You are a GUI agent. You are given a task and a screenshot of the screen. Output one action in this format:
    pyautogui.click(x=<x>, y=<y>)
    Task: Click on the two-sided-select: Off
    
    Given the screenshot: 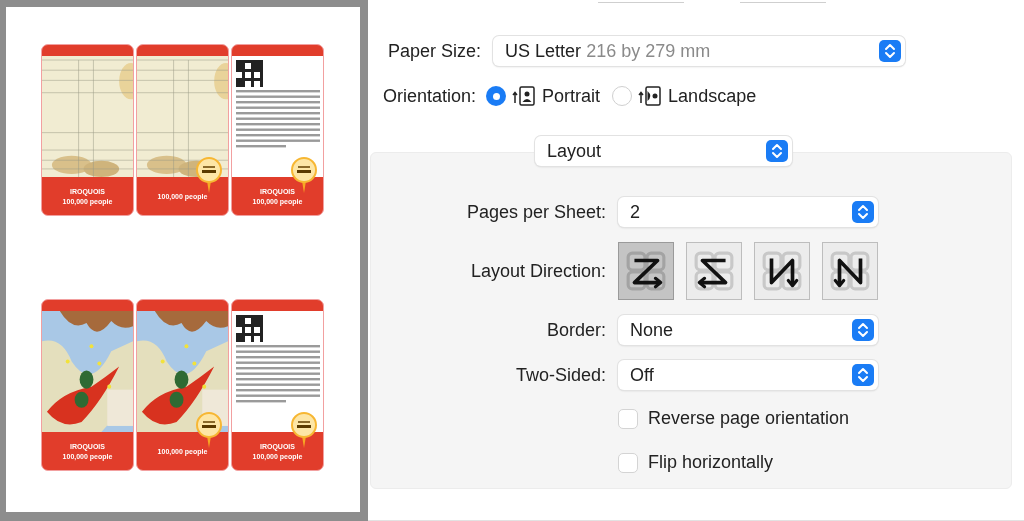 What is the action you would take?
    pyautogui.click(x=748, y=375)
    